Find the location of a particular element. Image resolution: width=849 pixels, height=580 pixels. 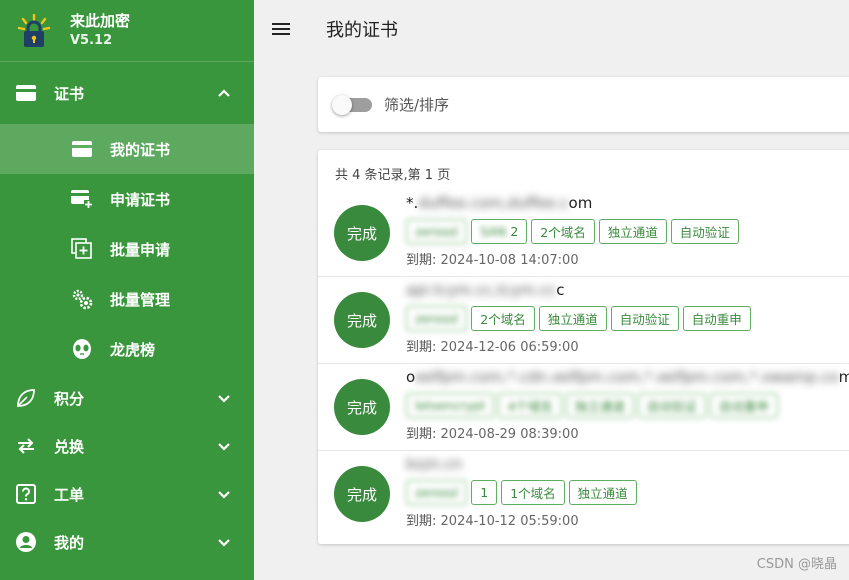

nav-ticket-label: 工单 is located at coordinates (69, 494).